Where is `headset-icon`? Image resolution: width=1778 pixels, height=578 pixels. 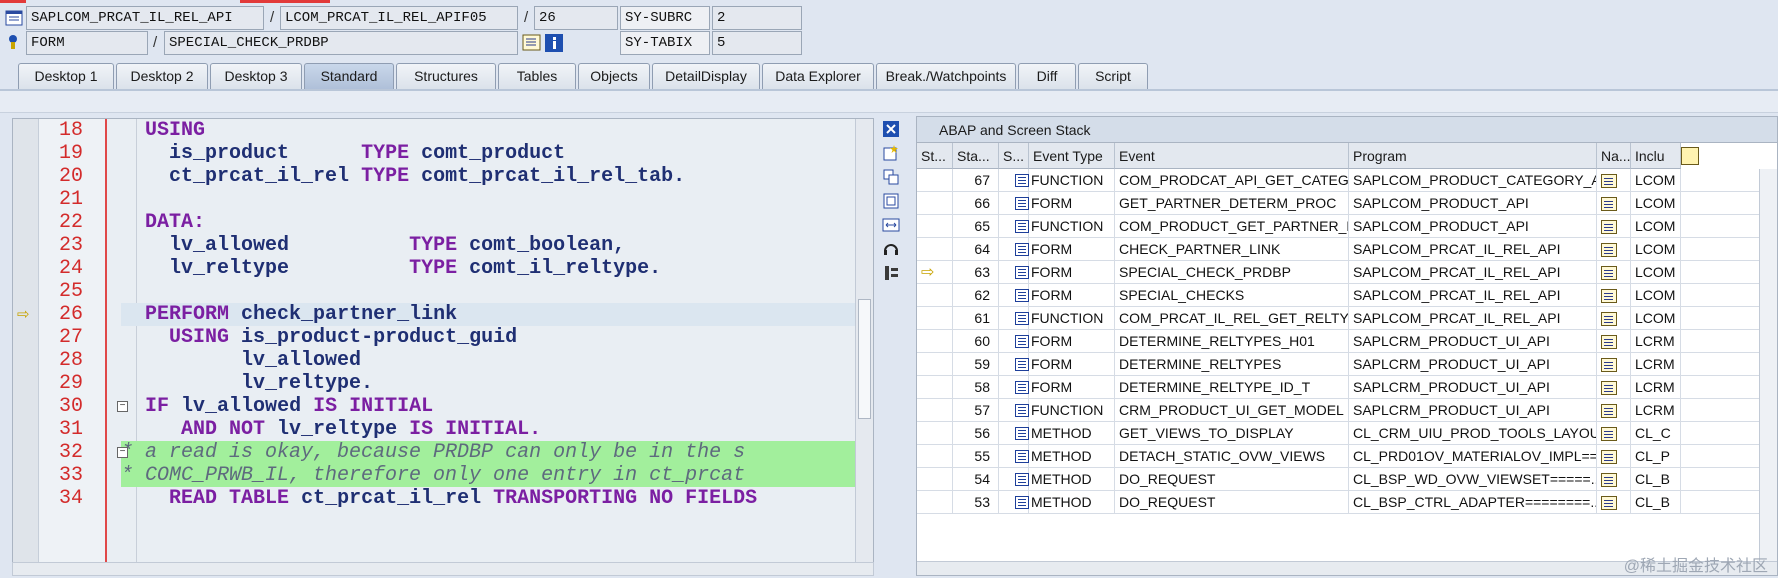
headset-icon is located at coordinates (891, 249).